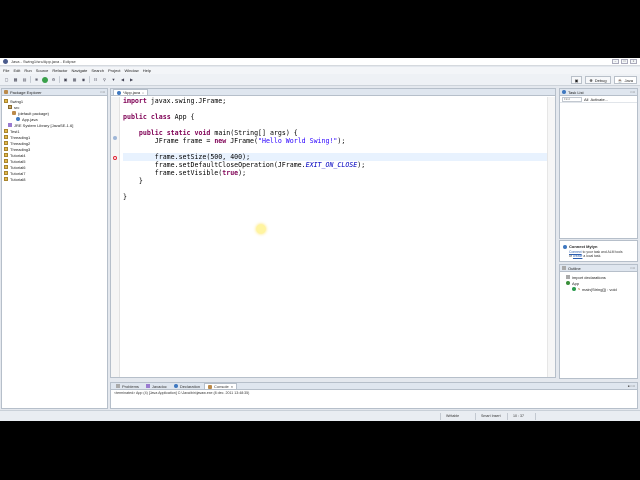 This screenshot has height=480, width=640. What do you see at coordinates (568, 277) in the screenshot?
I see `imports-icon` at bounding box center [568, 277].